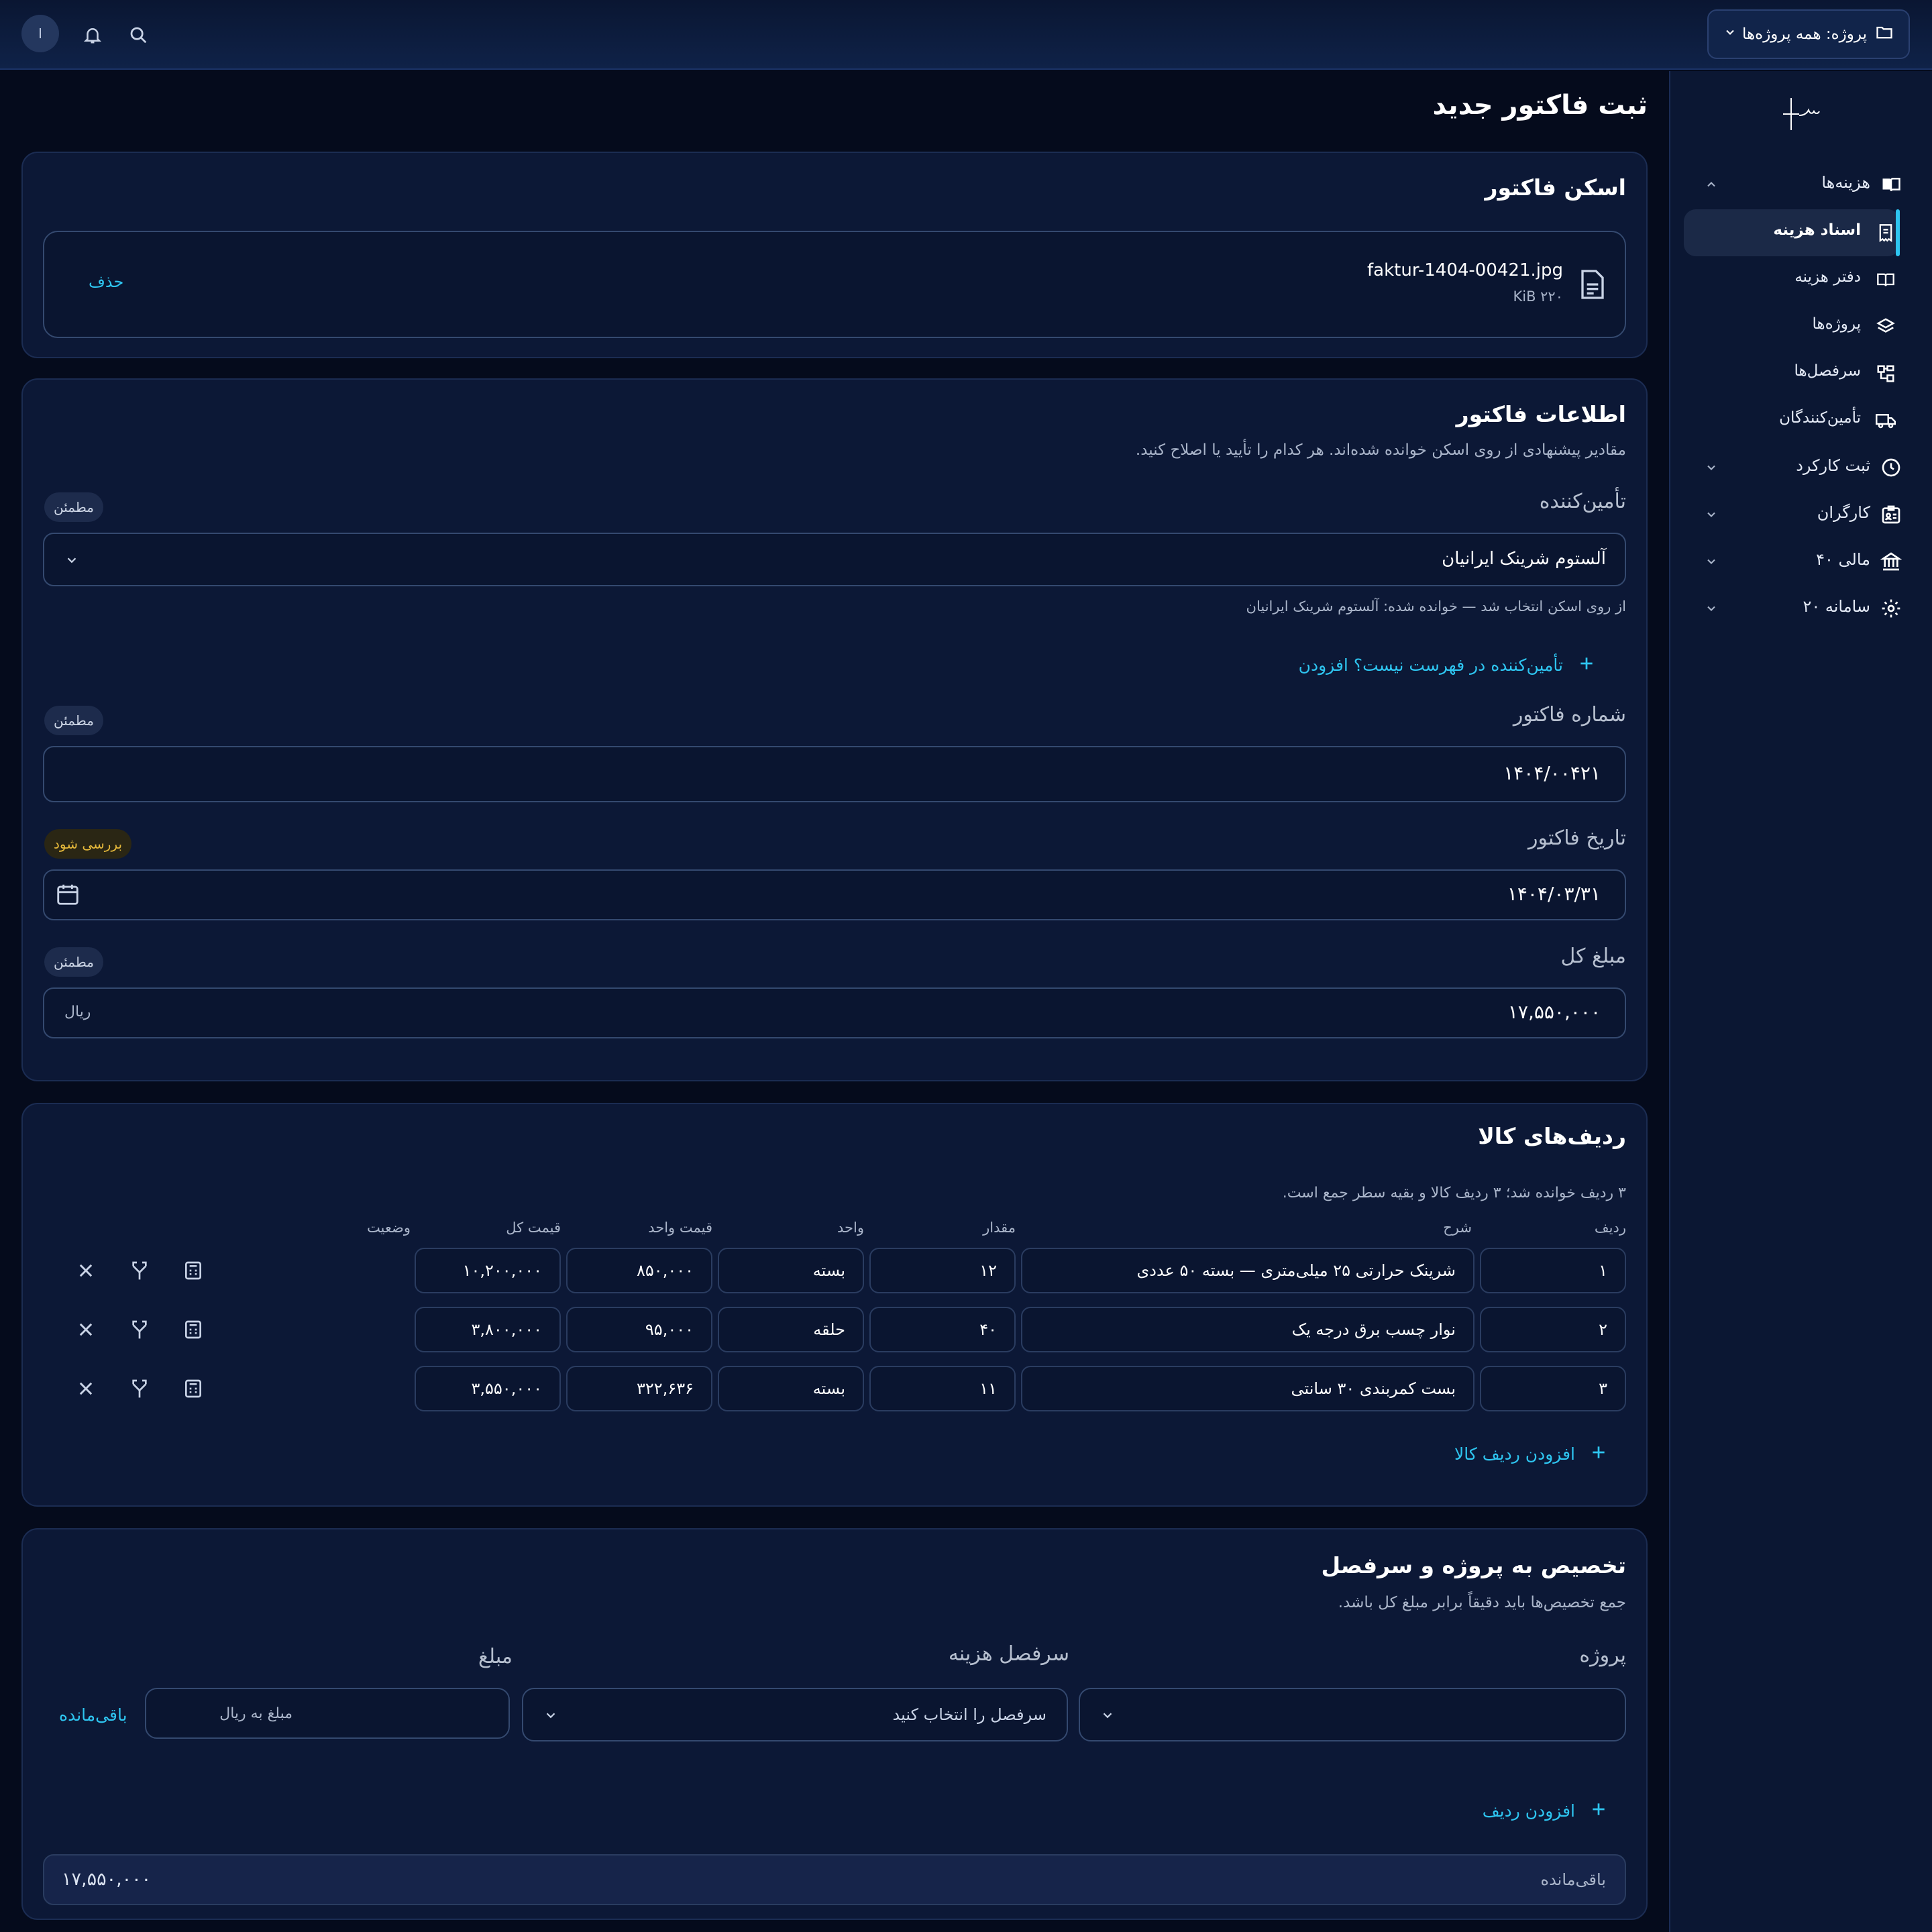 The width and height of the screenshot is (1932, 1932). I want to click on gear-icon, so click(1891, 608).